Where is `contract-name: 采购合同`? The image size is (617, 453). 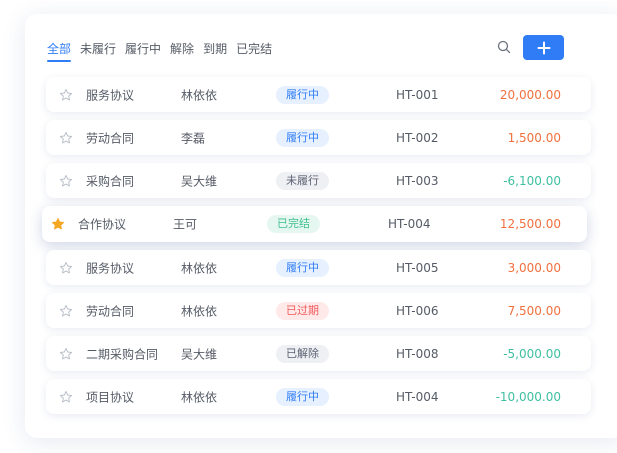
contract-name: 采购合同 is located at coordinates (110, 181).